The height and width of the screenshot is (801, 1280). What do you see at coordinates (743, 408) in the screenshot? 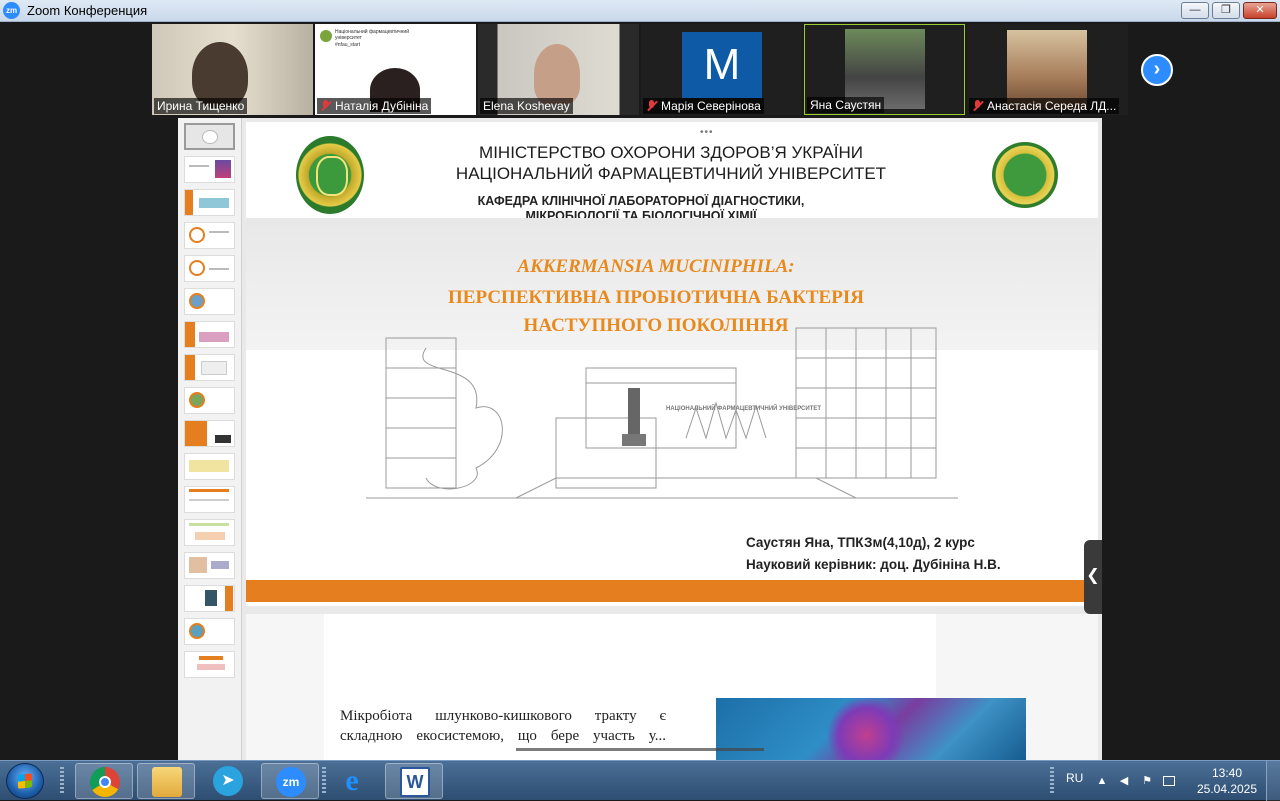
I see `svg-text:НАЦІОНАЛЬНИЙ ФАРМАЦЕВТИЧНИЙ УН: НАЦІОНАЛЬНИЙ ФАРМАЦЕВТИЧНИЙ УНІВЕРСИТЕТ` at bounding box center [743, 408].